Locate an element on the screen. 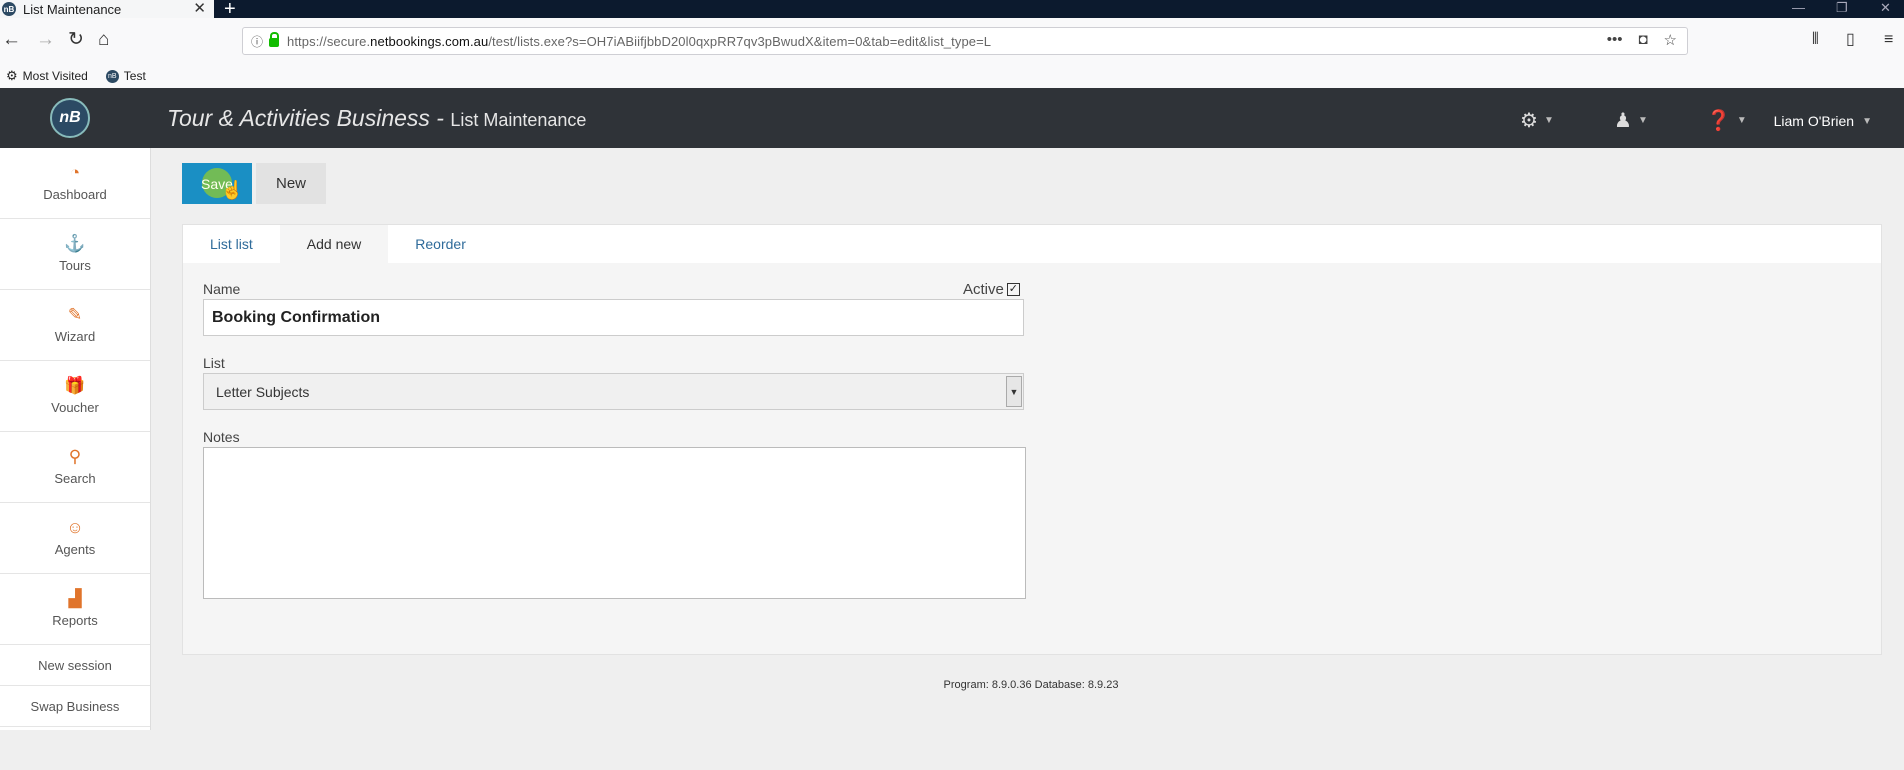 The width and height of the screenshot is (1904, 770). sidebar-item-tours: ⚓ Tours is located at coordinates (75, 254).